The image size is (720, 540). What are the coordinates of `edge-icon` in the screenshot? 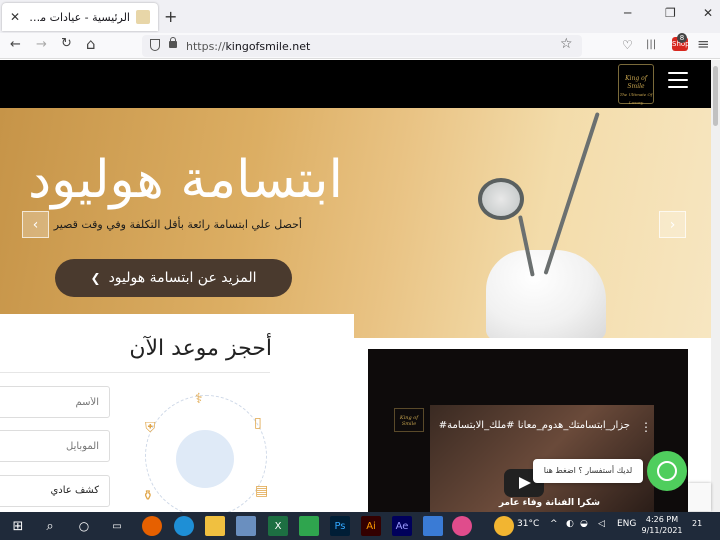 It's located at (184, 526).